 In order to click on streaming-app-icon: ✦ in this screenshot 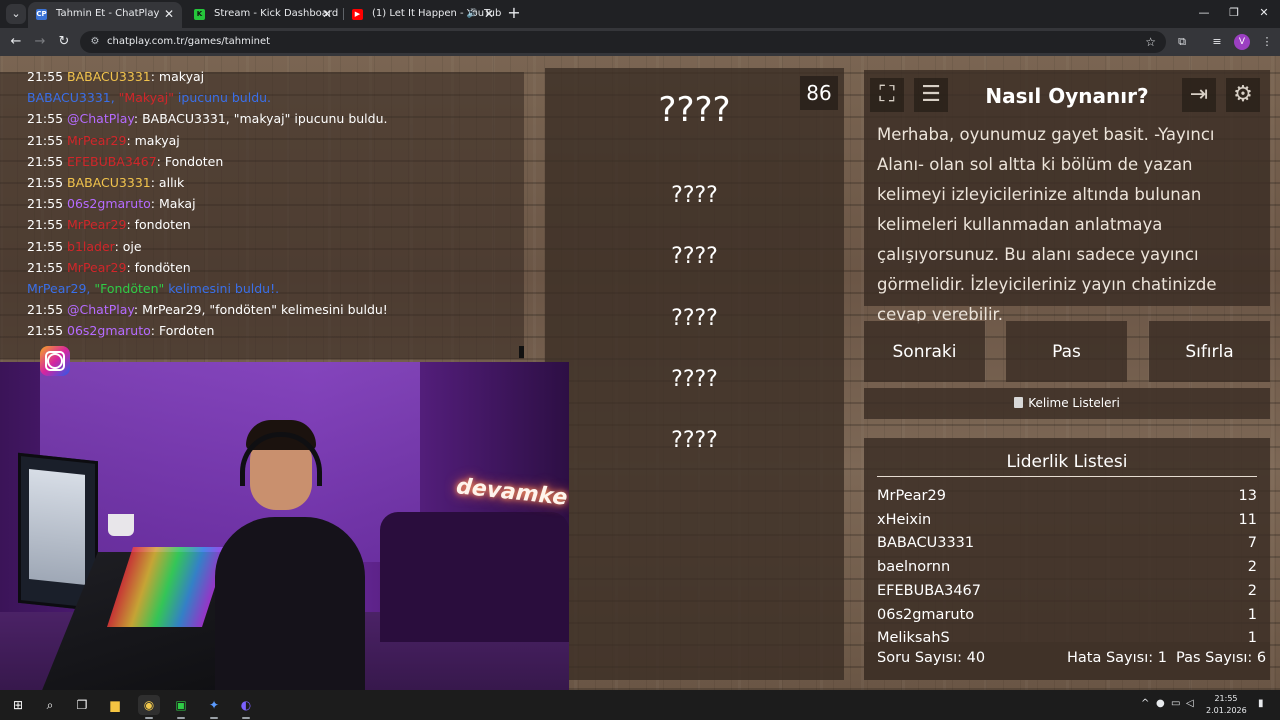, I will do `click(214, 705)`.